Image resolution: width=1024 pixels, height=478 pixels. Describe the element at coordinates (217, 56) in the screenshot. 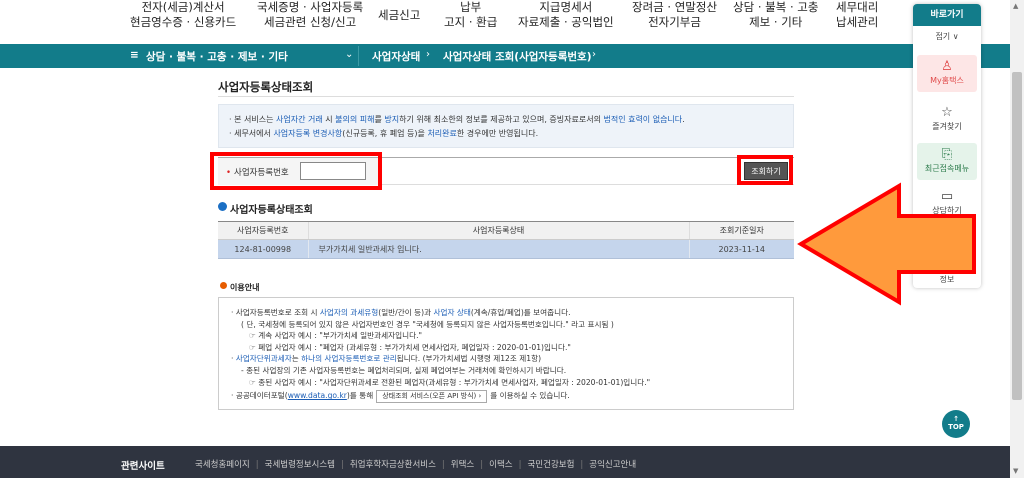

I see `breadcrumb-section: 상담 · 불복 · 고충 · 제보 · 기타` at that location.